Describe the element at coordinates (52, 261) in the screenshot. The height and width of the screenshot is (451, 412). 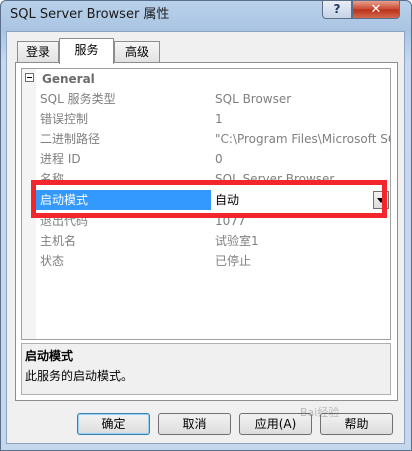
I see `property-label: 状态` at that location.